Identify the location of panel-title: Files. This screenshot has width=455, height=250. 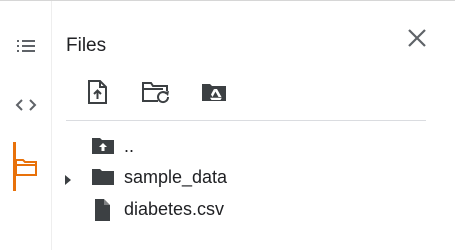
(86, 45).